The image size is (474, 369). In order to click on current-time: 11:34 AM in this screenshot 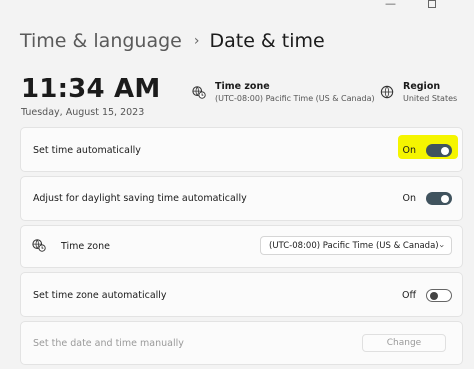, I will do `click(91, 89)`.